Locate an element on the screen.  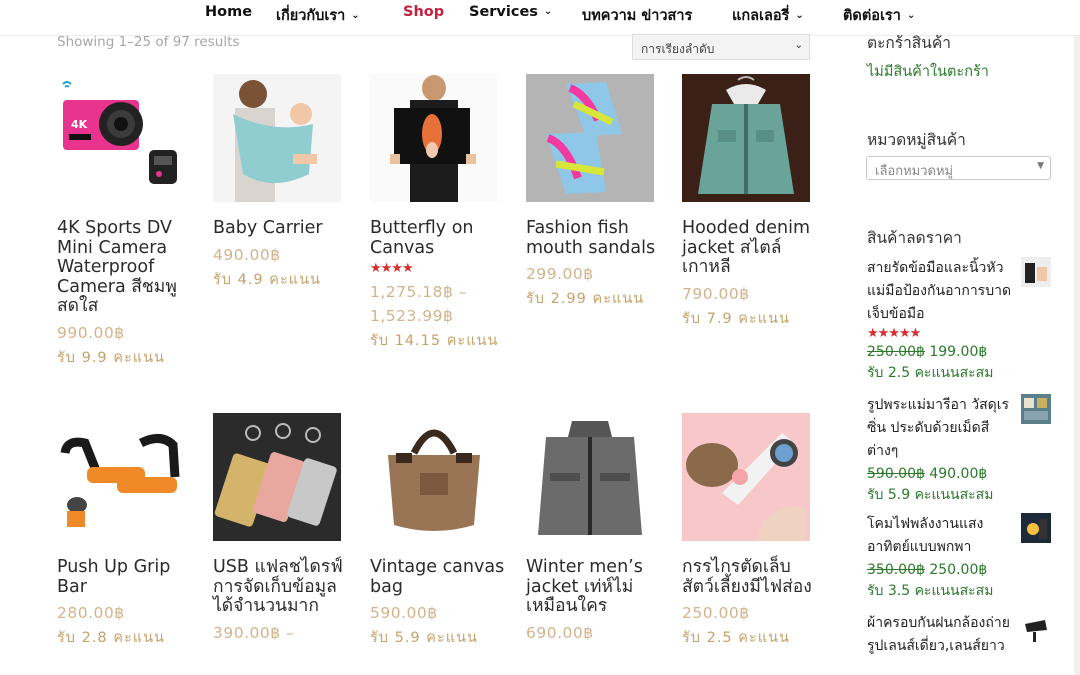
nav-articles: บทความ ข่าวสาร is located at coordinates (637, 15).